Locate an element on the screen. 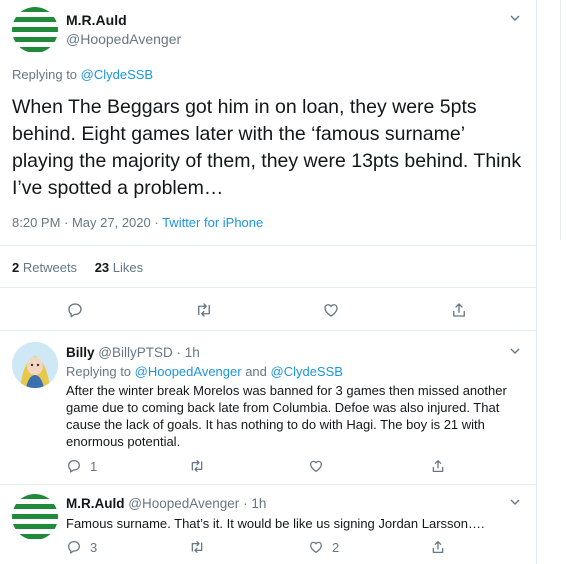  like-count: 2 is located at coordinates (336, 547).